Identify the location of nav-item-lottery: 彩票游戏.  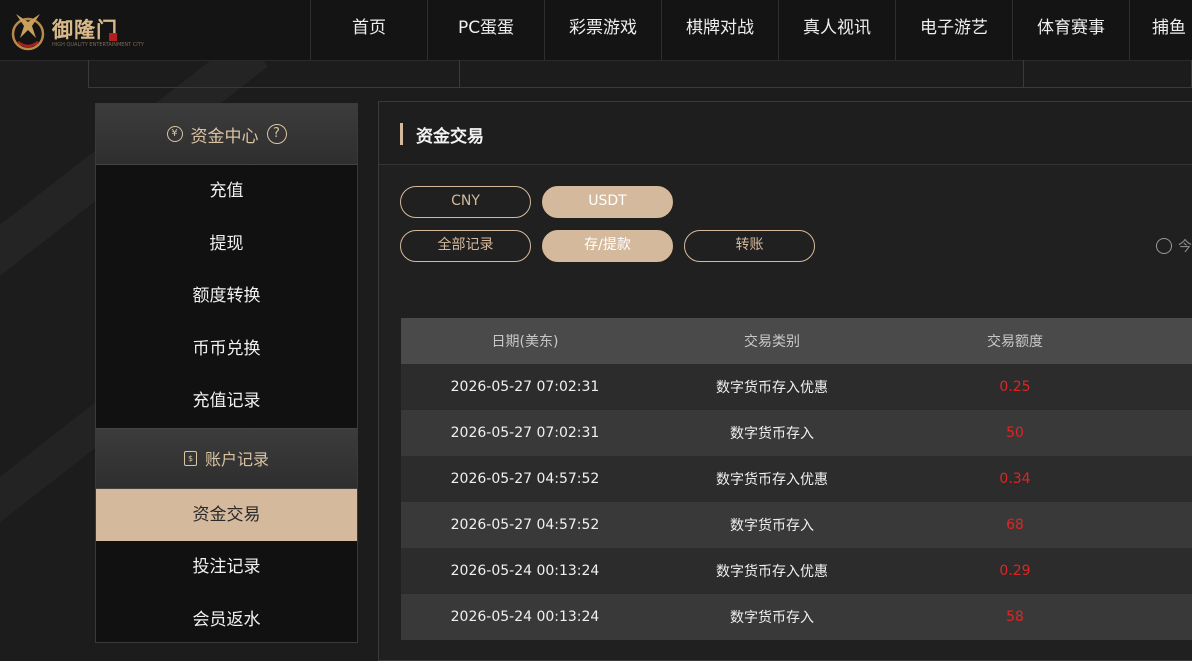
(602, 30).